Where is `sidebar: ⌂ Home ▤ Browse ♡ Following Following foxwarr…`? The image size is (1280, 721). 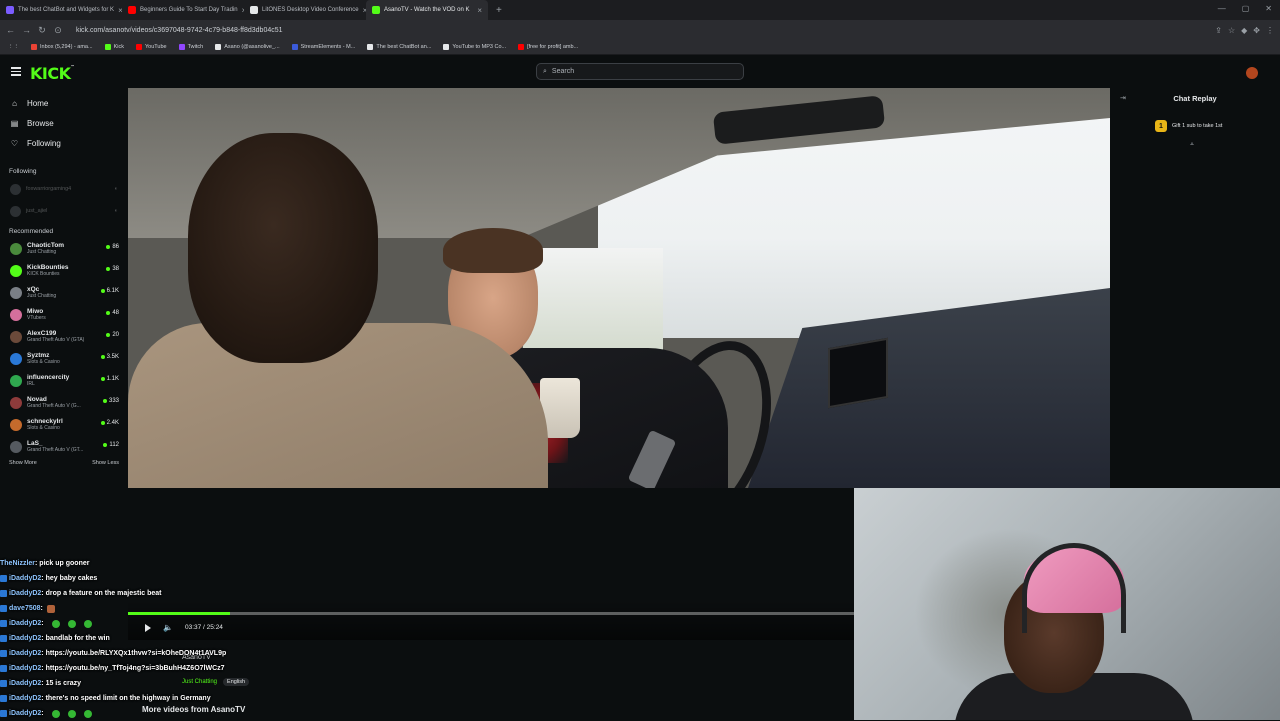 sidebar: ⌂ Home ▤ Browse ♡ Following Following foxwarr… is located at coordinates (64, 318).